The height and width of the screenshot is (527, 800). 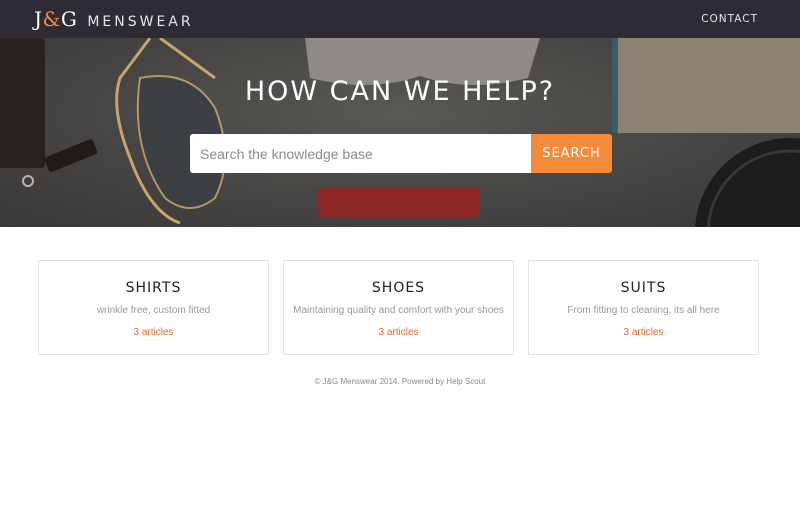 I want to click on brand-logo-link: J&G MENSWEAR, so click(x=114, y=19).